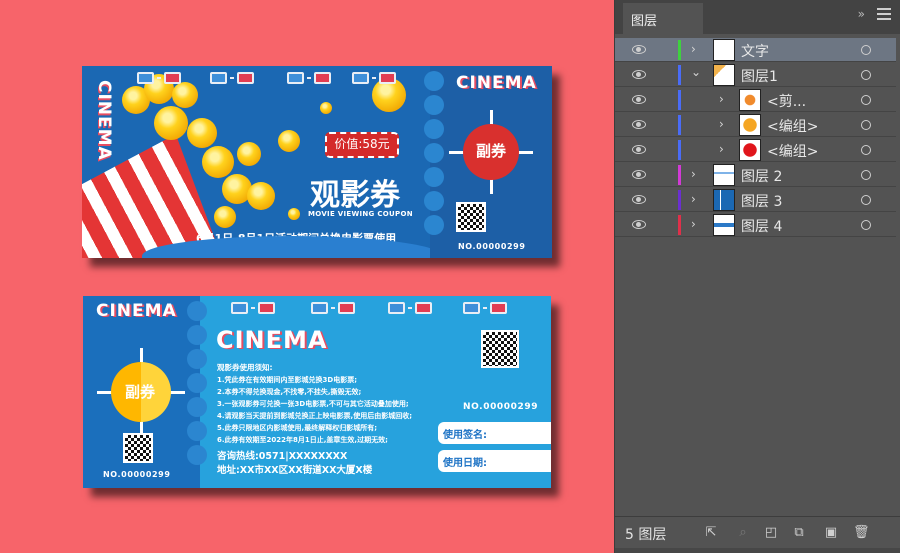  What do you see at coordinates (104, 120) in the screenshot?
I see `vertical-cinema-title: CINEMA` at bounding box center [104, 120].